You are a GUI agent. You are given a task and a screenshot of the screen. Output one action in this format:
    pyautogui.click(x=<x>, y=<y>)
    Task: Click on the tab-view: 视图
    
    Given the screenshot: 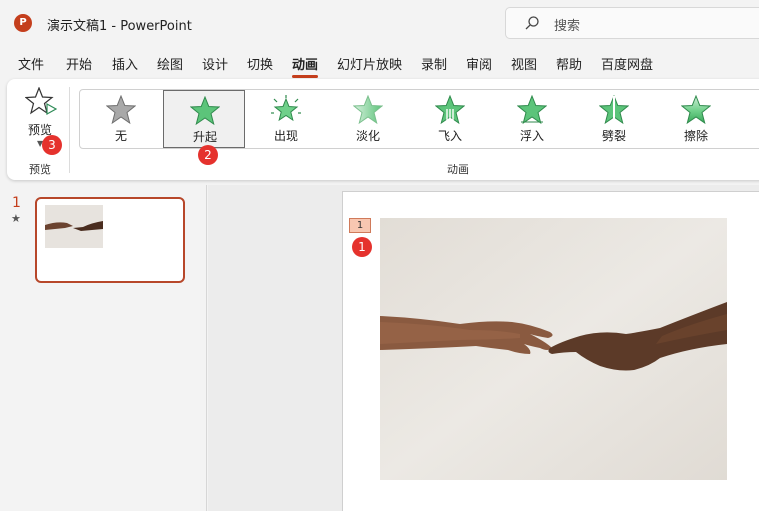 What is the action you would take?
    pyautogui.click(x=524, y=63)
    